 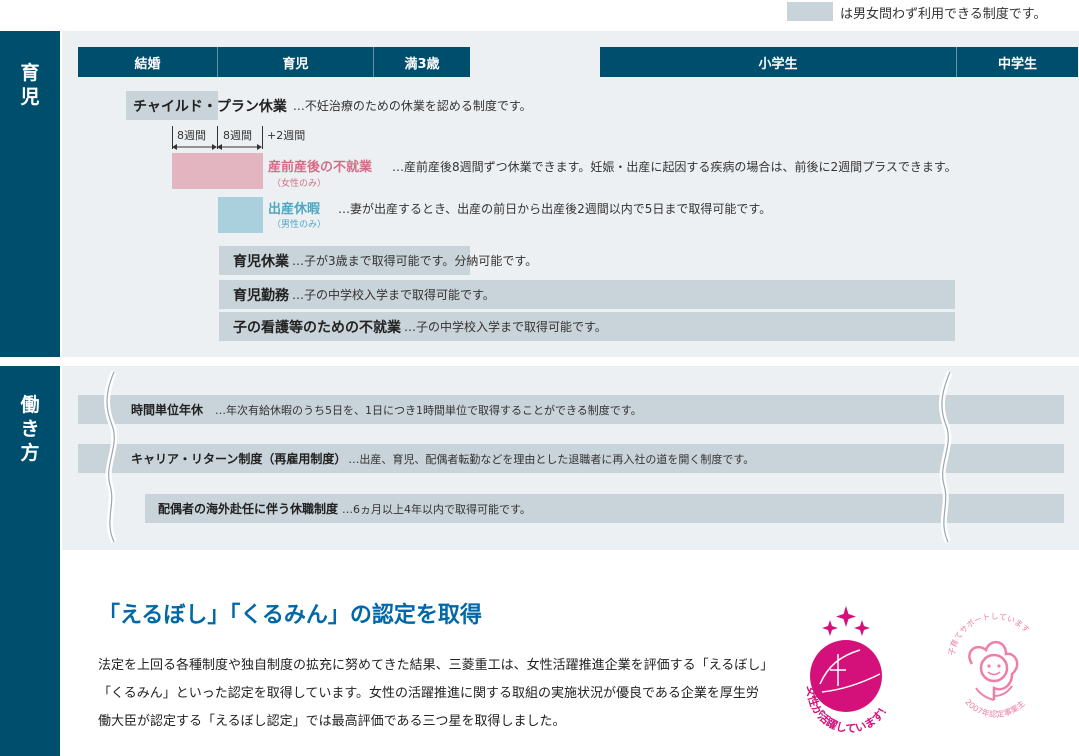 I want to click on spouse-overseas-name: 配偶者の海外赴任に伴う休職制度, so click(x=248, y=509).